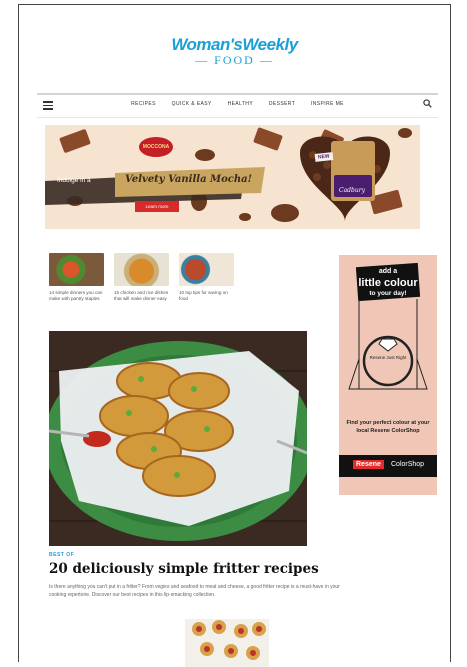  I want to click on nav-item-inspire-me: INSPIRE ME, so click(327, 104).